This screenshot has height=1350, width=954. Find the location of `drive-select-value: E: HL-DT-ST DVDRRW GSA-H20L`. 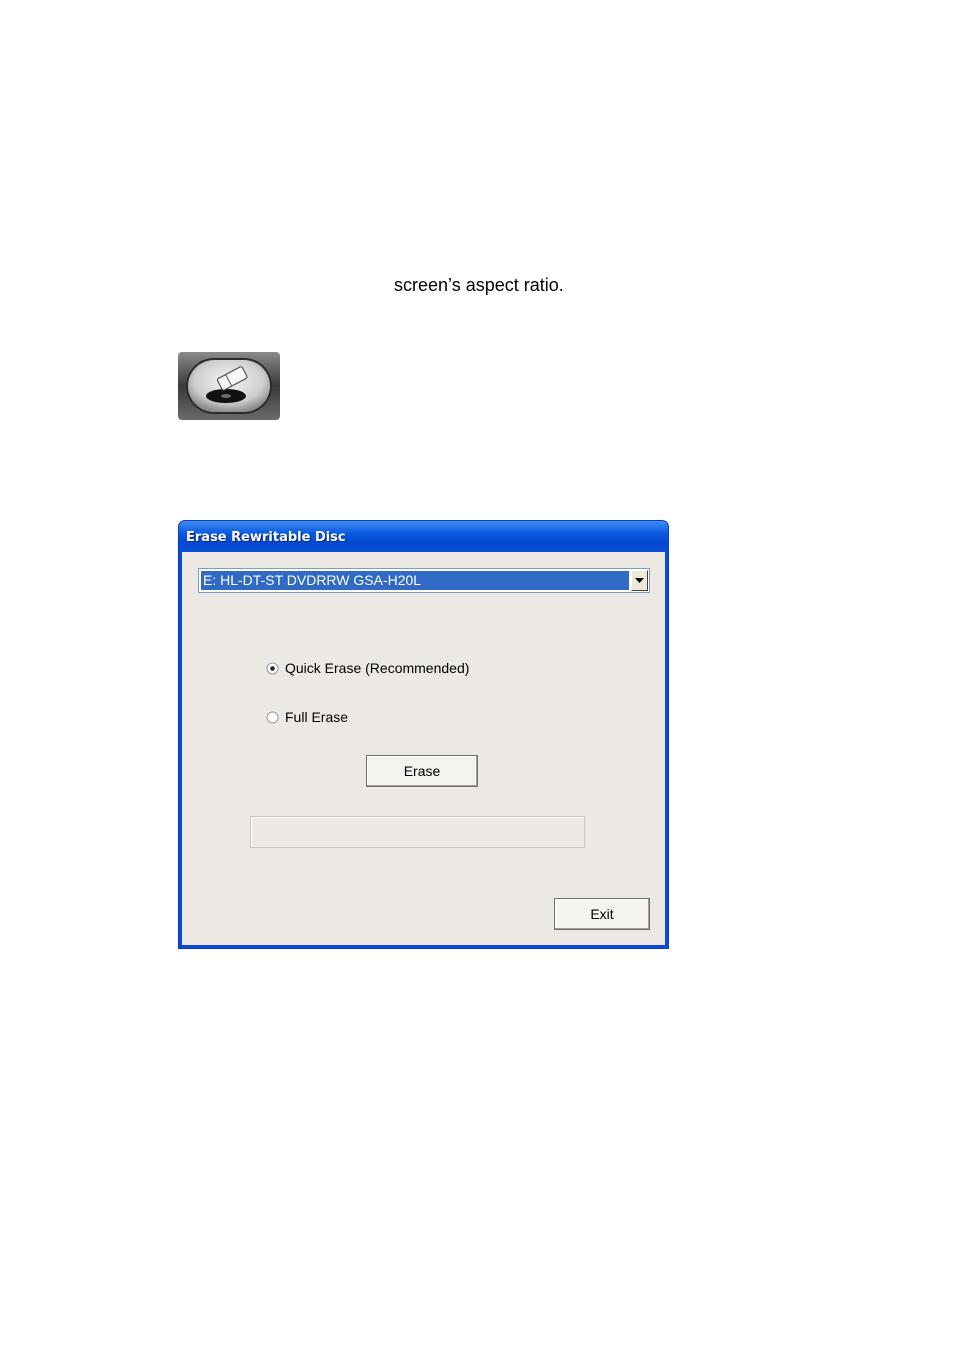

drive-select-value: E: HL-DT-ST DVDRRW GSA-H20L is located at coordinates (415, 580).